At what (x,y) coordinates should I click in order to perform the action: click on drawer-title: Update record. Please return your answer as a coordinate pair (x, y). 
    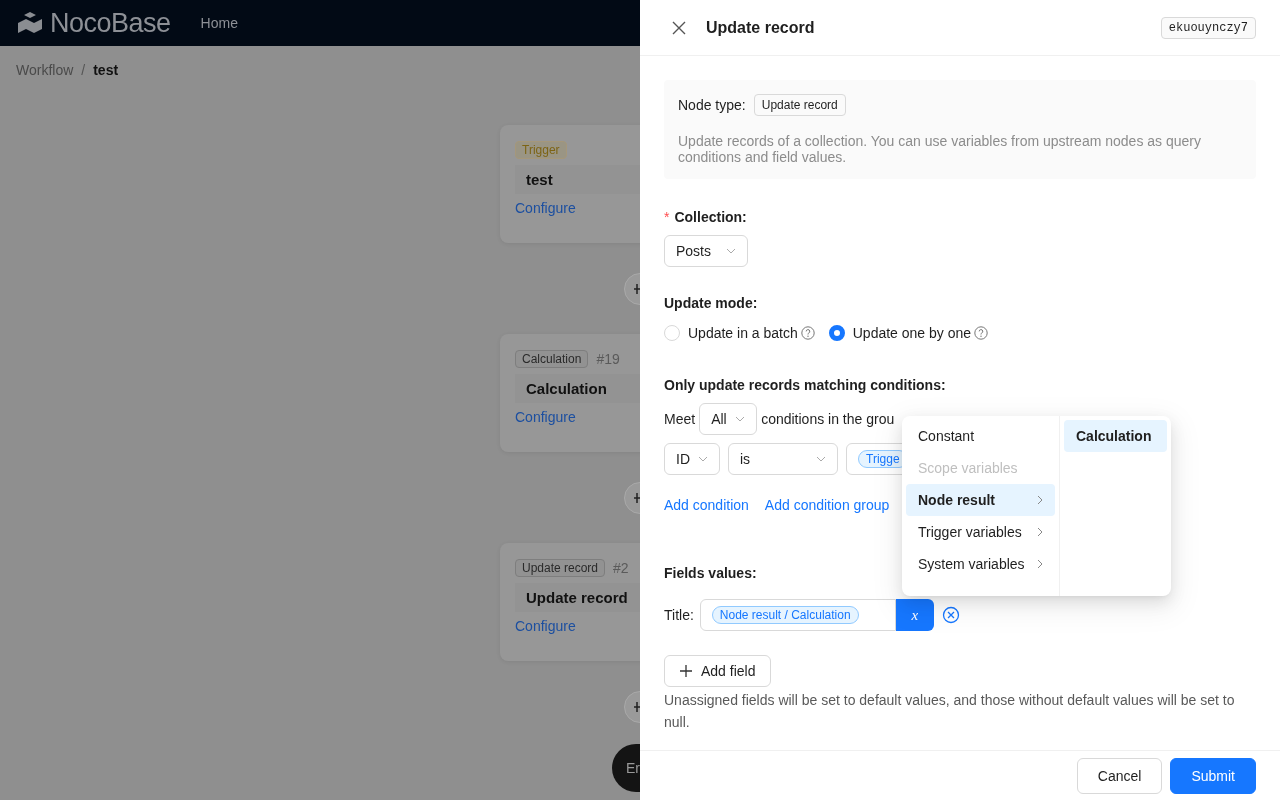
    Looking at the image, I should click on (761, 27).